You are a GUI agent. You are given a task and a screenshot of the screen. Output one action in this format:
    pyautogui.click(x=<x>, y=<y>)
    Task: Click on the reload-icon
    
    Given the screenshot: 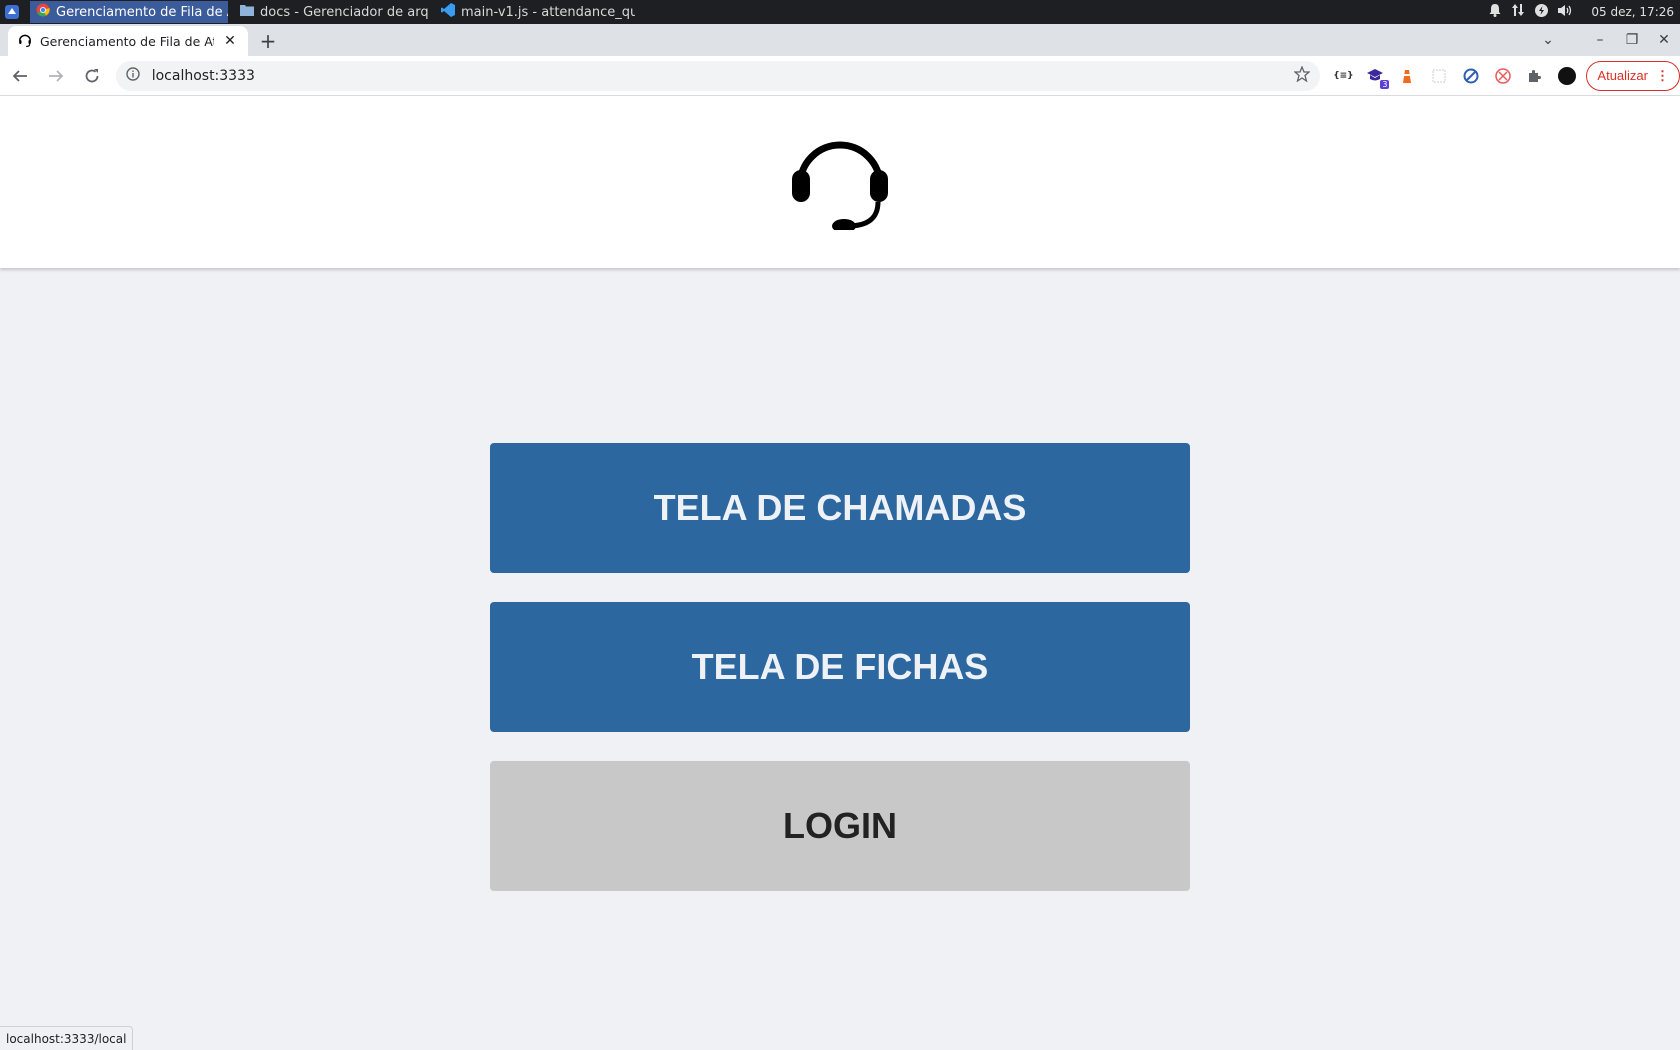 What is the action you would take?
    pyautogui.click(x=92, y=76)
    